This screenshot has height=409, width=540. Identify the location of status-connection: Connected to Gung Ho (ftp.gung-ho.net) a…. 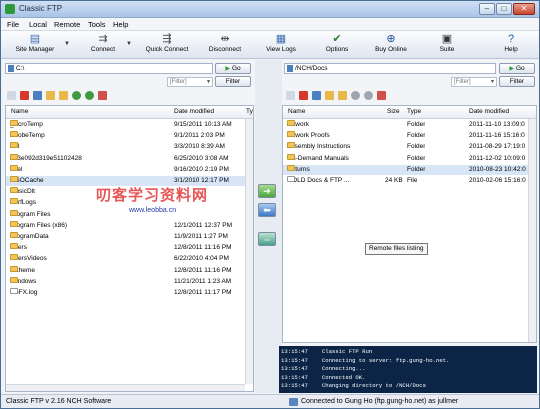
(380, 401).